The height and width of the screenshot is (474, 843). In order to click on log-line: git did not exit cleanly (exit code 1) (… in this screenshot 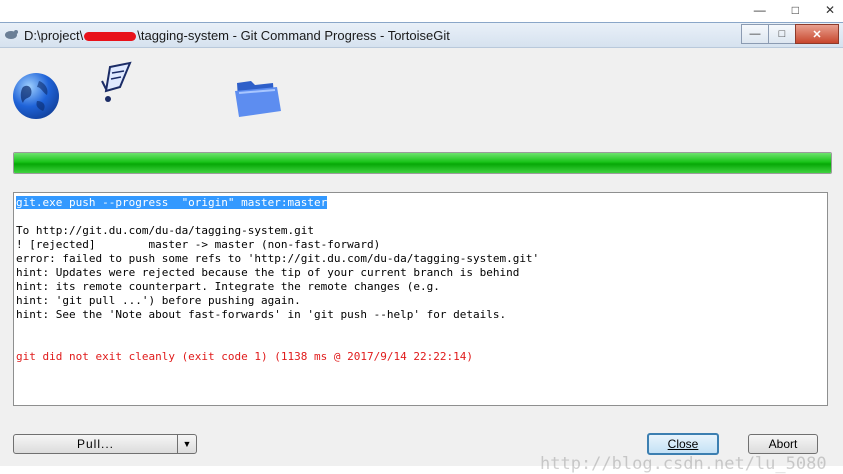, I will do `click(244, 356)`.